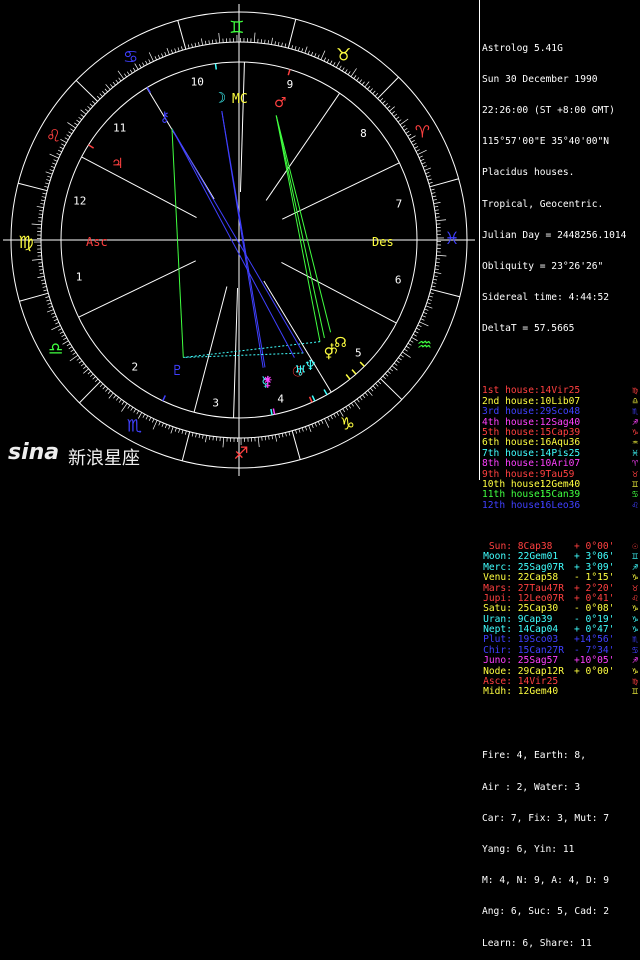 The image size is (640, 960). What do you see at coordinates (508, 506) in the screenshot?
I see `house-label: 12th house:` at bounding box center [508, 506].